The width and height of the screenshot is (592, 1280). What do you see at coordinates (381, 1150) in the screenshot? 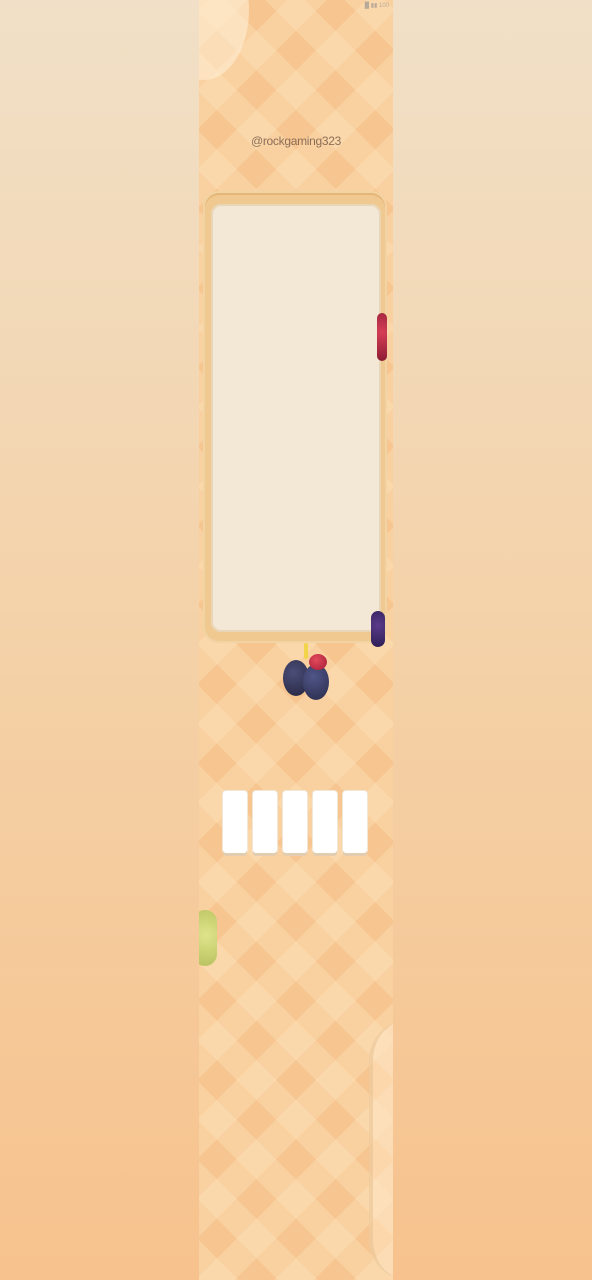
I see `decor-bottom-corner` at bounding box center [381, 1150].